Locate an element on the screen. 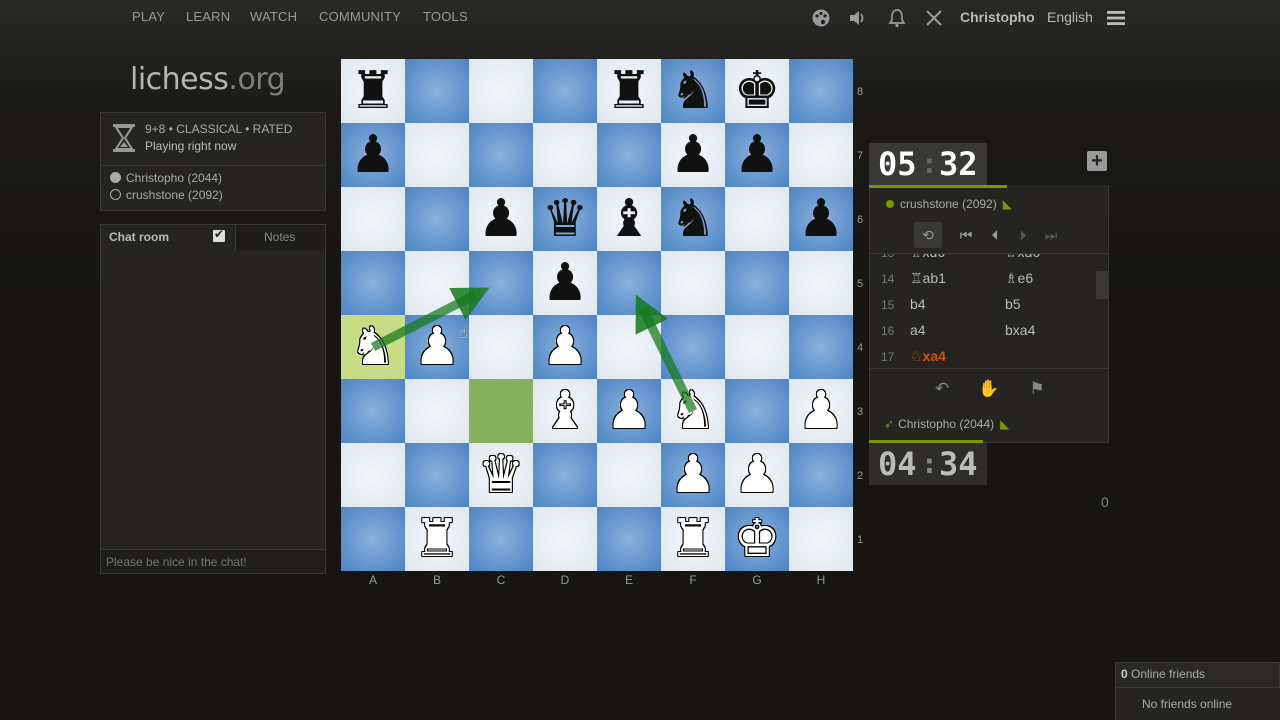 Image resolution: width=1280 pixels, height=720 pixels. tab-chat-room-label: Chat room is located at coordinates (139, 237).